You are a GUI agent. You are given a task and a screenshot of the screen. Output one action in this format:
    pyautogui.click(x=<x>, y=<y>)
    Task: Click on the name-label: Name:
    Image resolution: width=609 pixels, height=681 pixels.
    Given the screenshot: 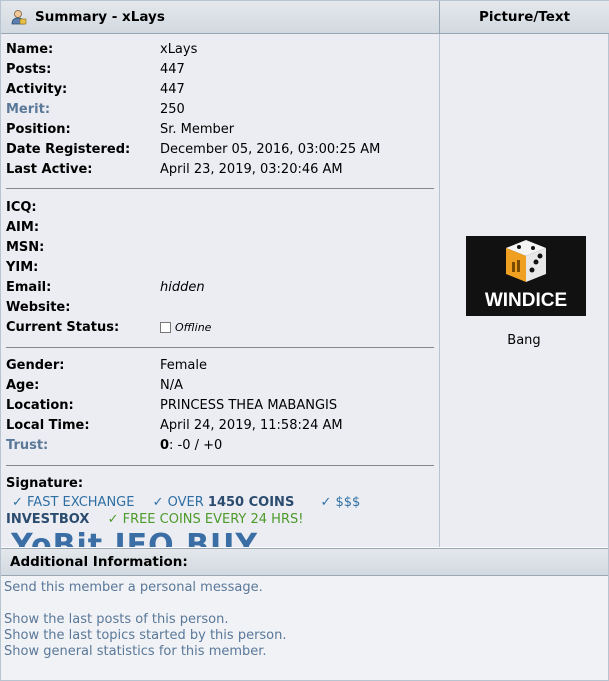 What is the action you would take?
    pyautogui.click(x=30, y=49)
    